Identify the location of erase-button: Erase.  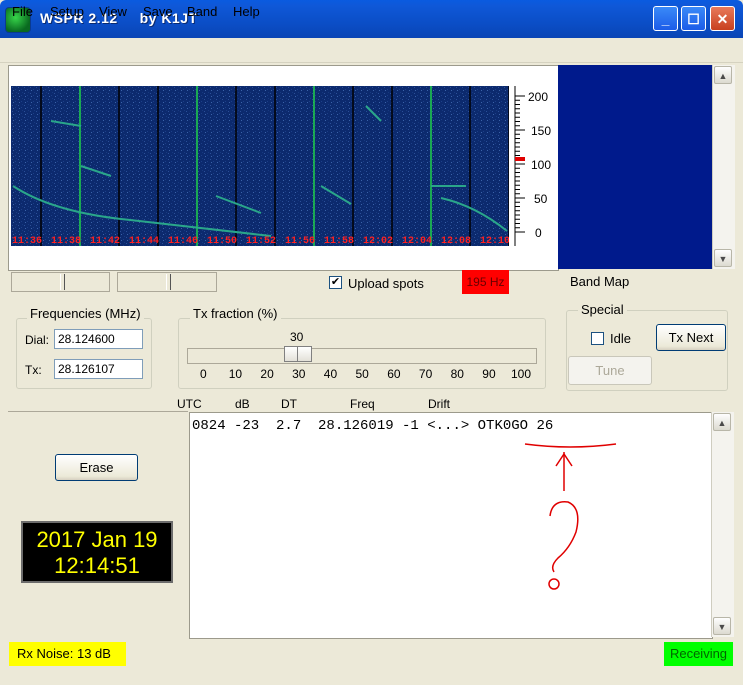
(96, 467).